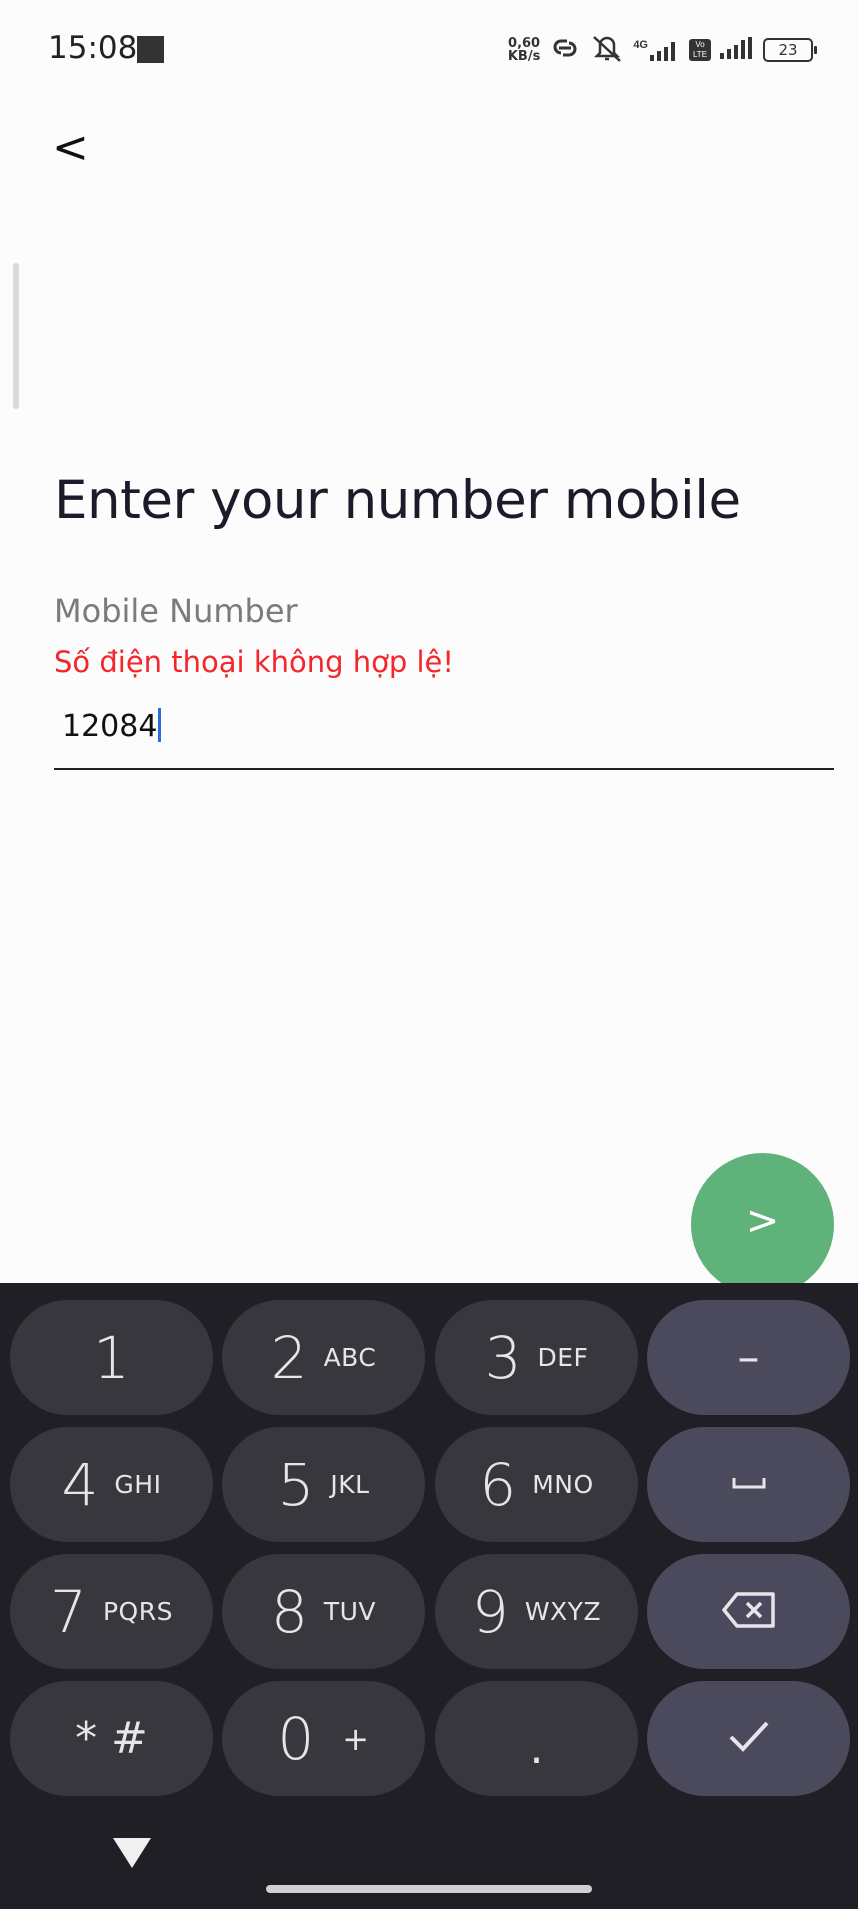  I want to click on notification-icon, so click(150, 49).